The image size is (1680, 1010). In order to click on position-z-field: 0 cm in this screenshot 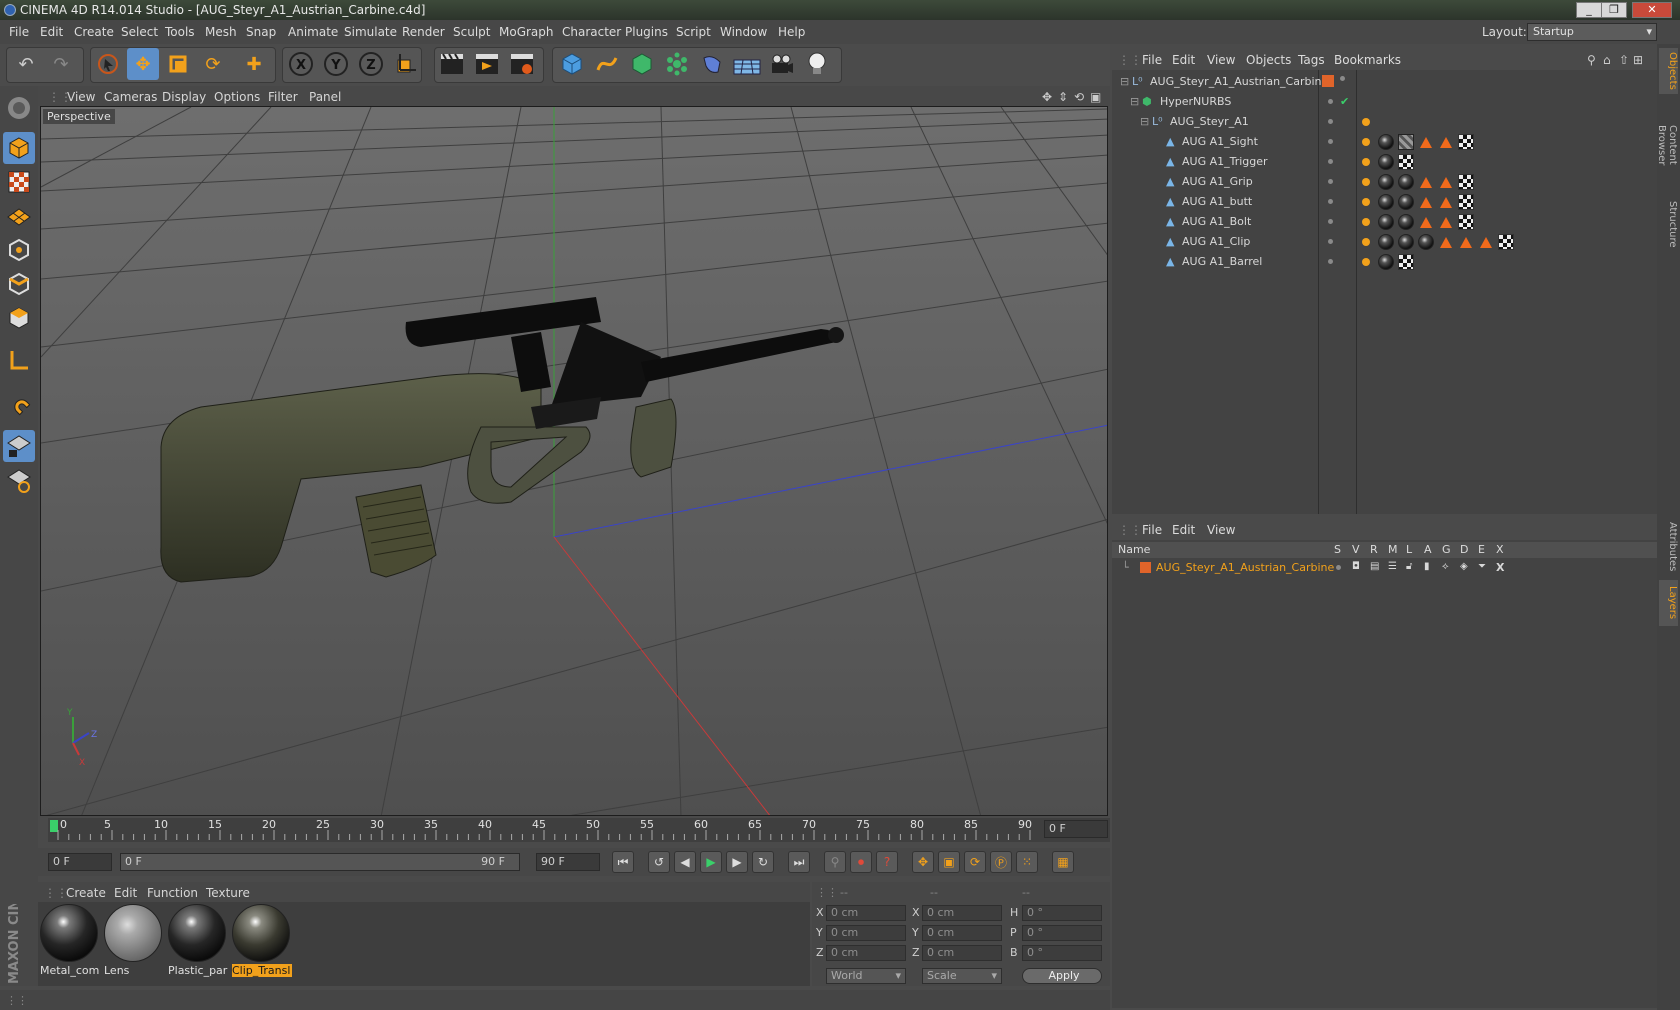, I will do `click(866, 953)`.